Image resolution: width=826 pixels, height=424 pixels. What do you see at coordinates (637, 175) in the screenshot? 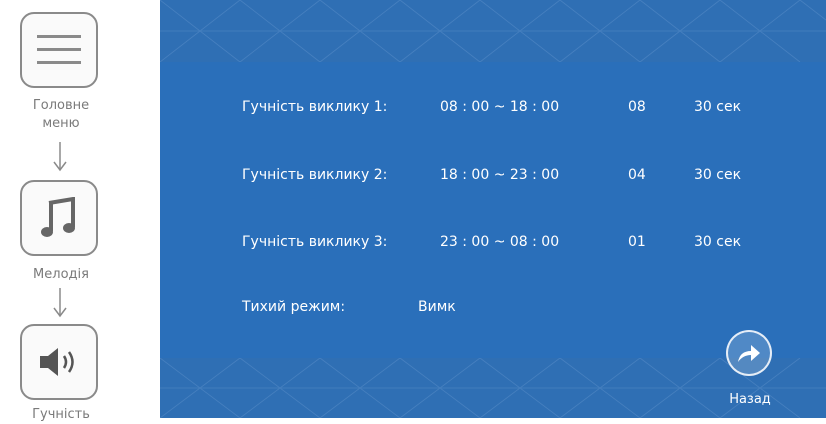
I see `volume-level: 04` at bounding box center [637, 175].